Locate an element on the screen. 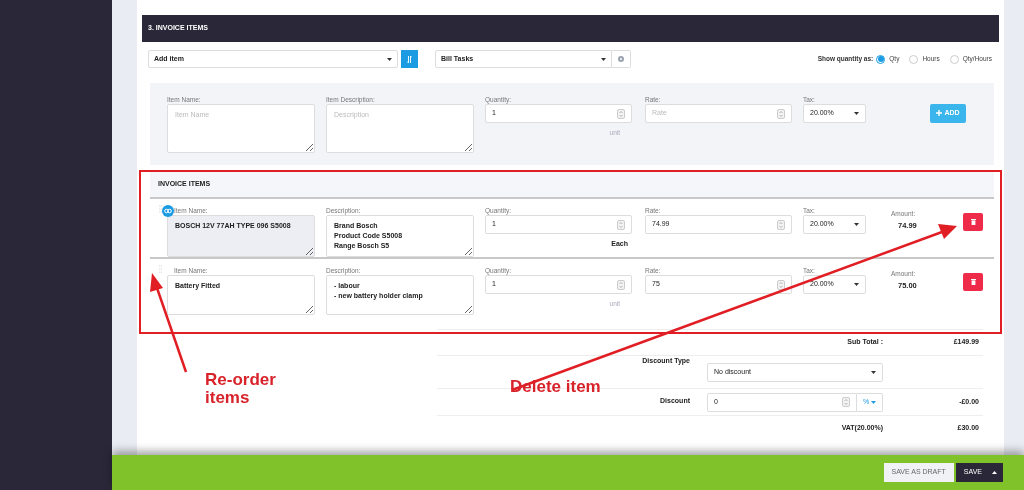 The image size is (1024, 490). sort-icon is located at coordinates (409, 59).